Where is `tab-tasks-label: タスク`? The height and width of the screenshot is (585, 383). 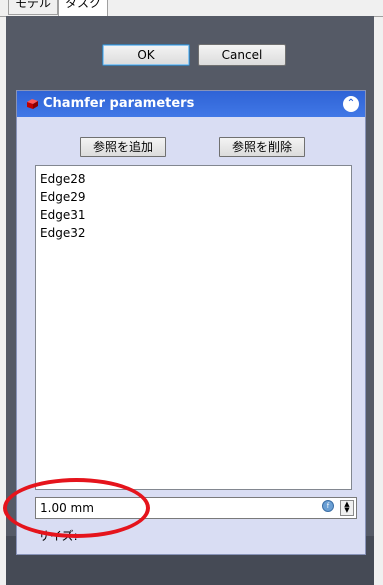 tab-tasks-label: タスク is located at coordinates (83, 5).